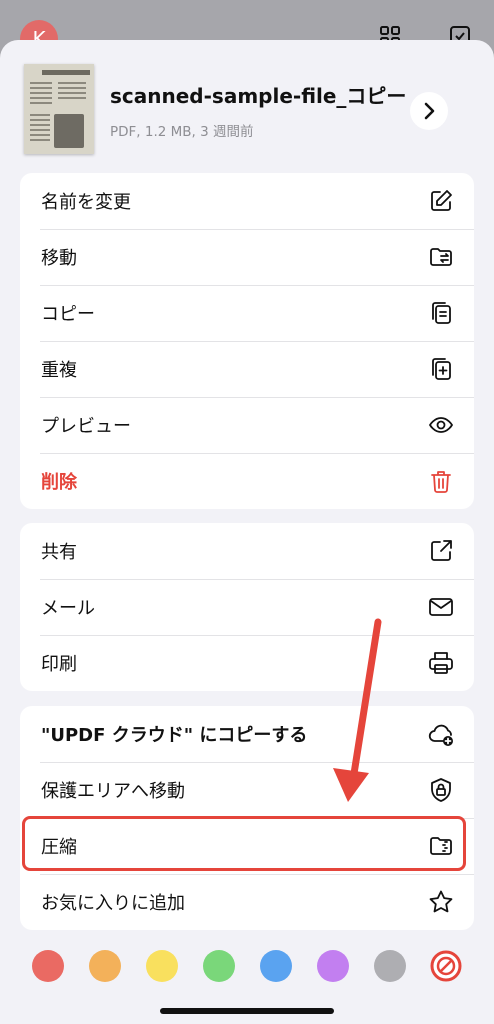 This screenshot has width=494, height=1024. Describe the element at coordinates (441, 313) in the screenshot. I see `copy-docs-icon` at that location.